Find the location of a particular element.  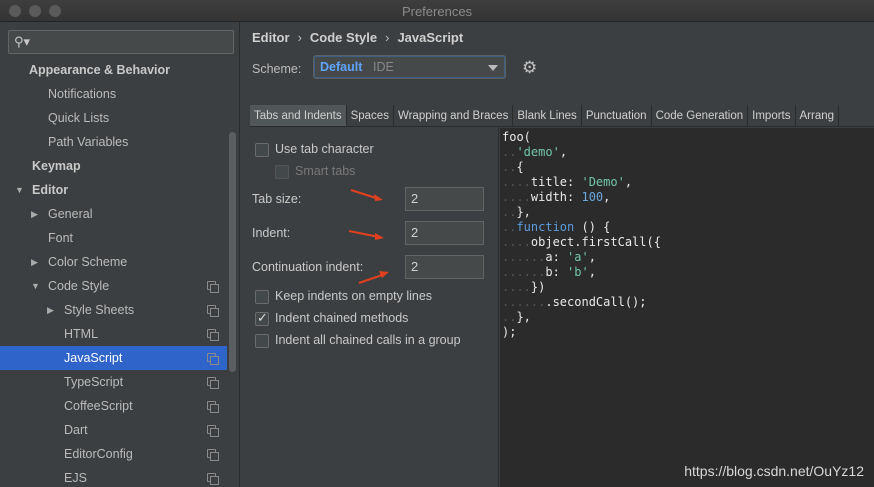

code-token: { is located at coordinates (520, 167).